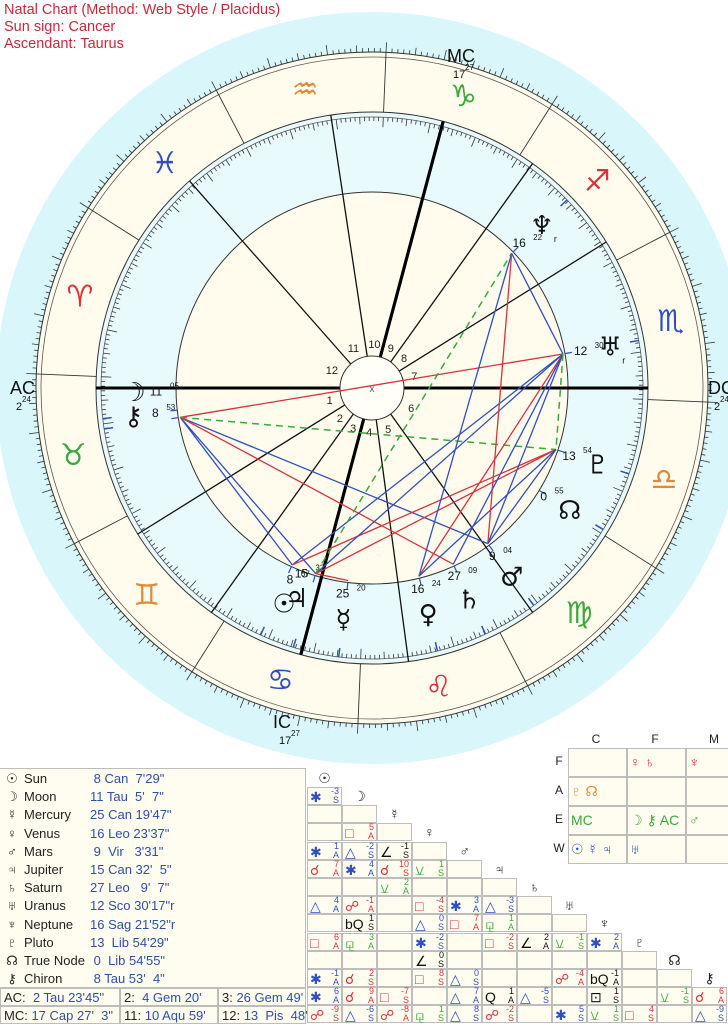 The height and width of the screenshot is (1025, 728). Describe the element at coordinates (604, 942) in the screenshot. I see `aspect-grid-cell: ✱ 2A` at that location.